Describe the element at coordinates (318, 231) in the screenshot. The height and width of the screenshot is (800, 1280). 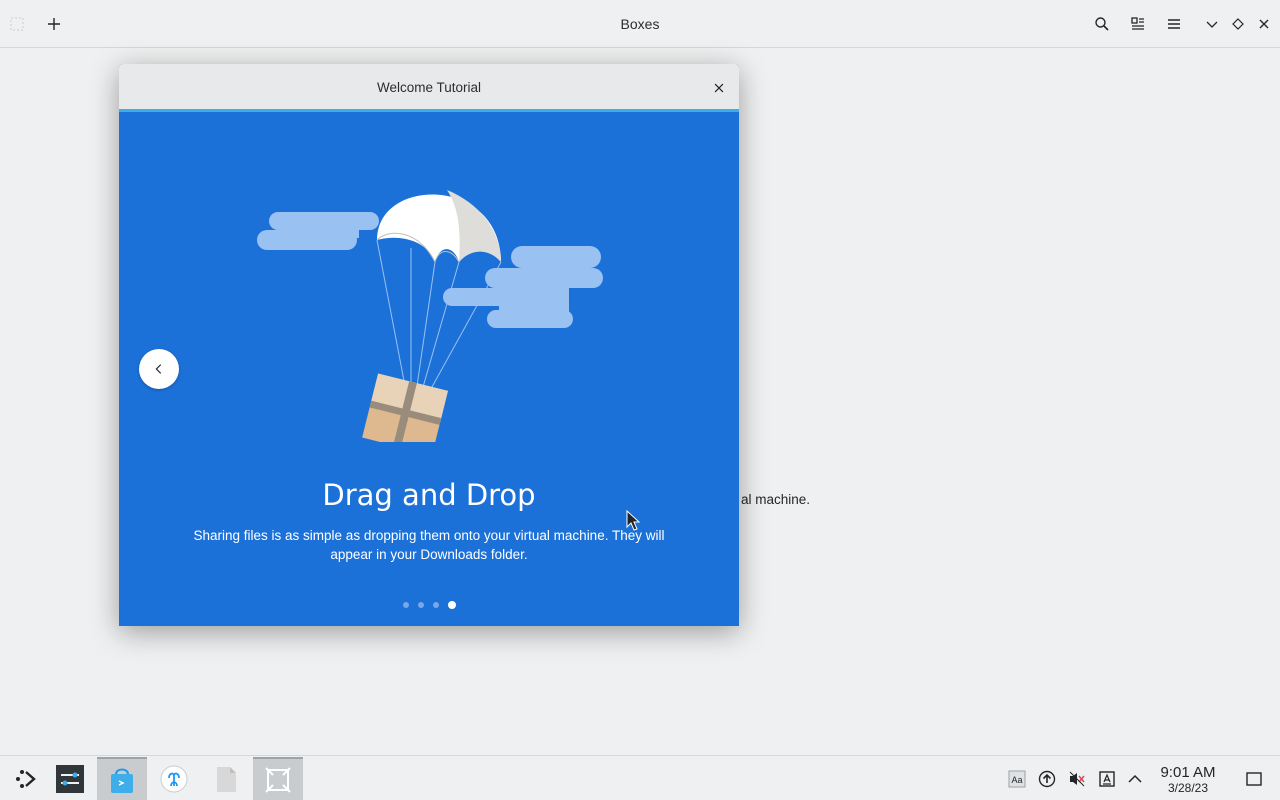
I see `cloud-left` at that location.